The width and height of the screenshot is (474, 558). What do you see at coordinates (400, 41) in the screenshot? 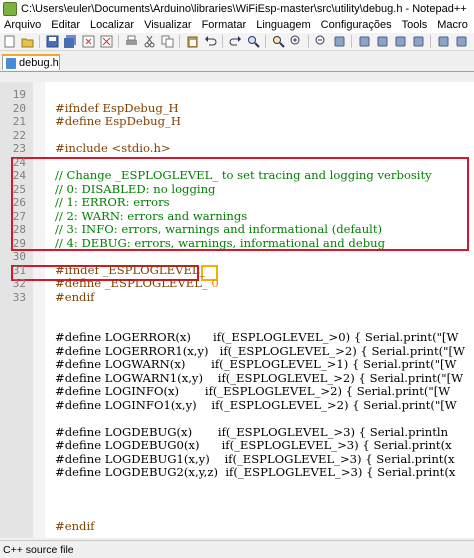
I see `show-all-chars-icon` at bounding box center [400, 41].